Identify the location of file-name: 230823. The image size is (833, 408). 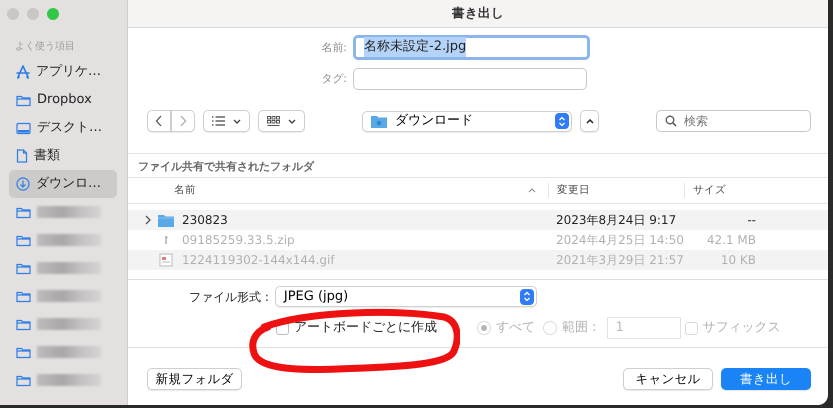
(338, 220).